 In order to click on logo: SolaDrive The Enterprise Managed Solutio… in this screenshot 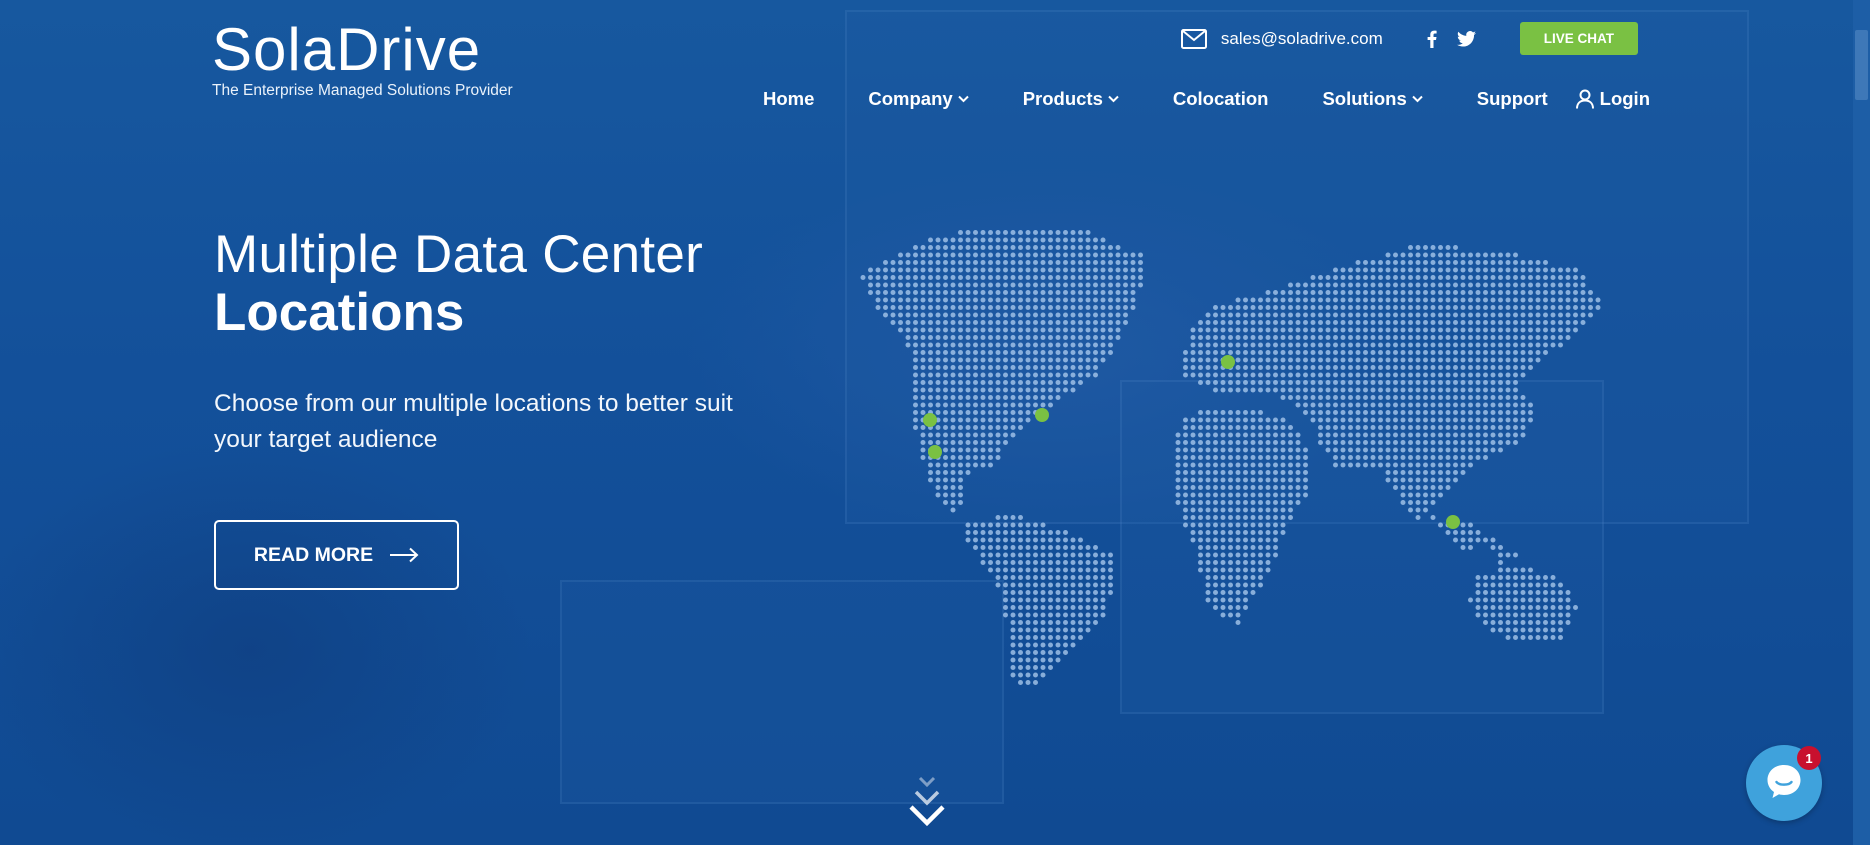, I will do `click(362, 60)`.